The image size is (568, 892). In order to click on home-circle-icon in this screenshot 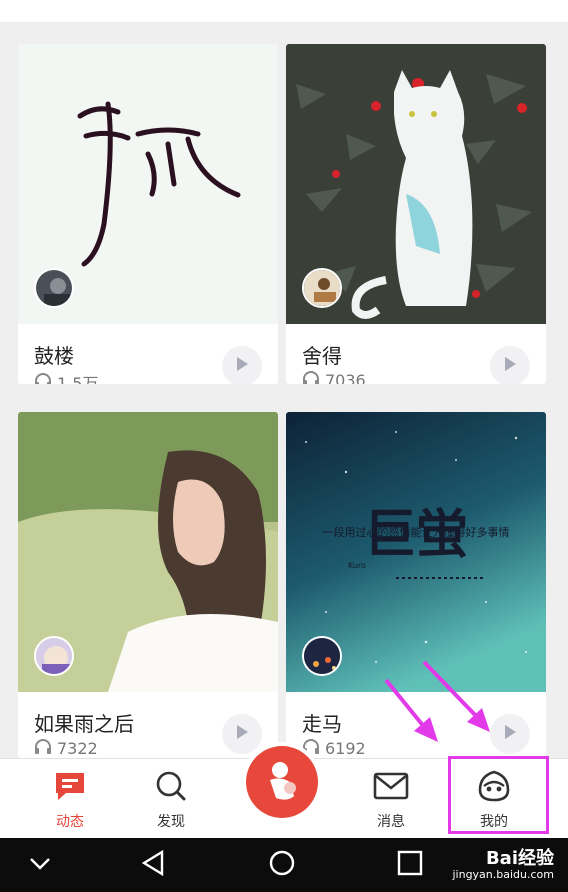, I will do `click(282, 865)`.